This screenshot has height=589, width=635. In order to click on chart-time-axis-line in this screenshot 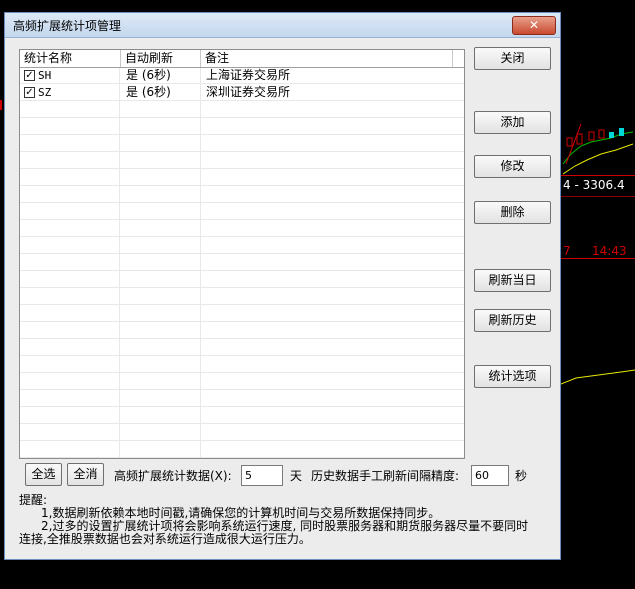, I will do `click(598, 258)`.